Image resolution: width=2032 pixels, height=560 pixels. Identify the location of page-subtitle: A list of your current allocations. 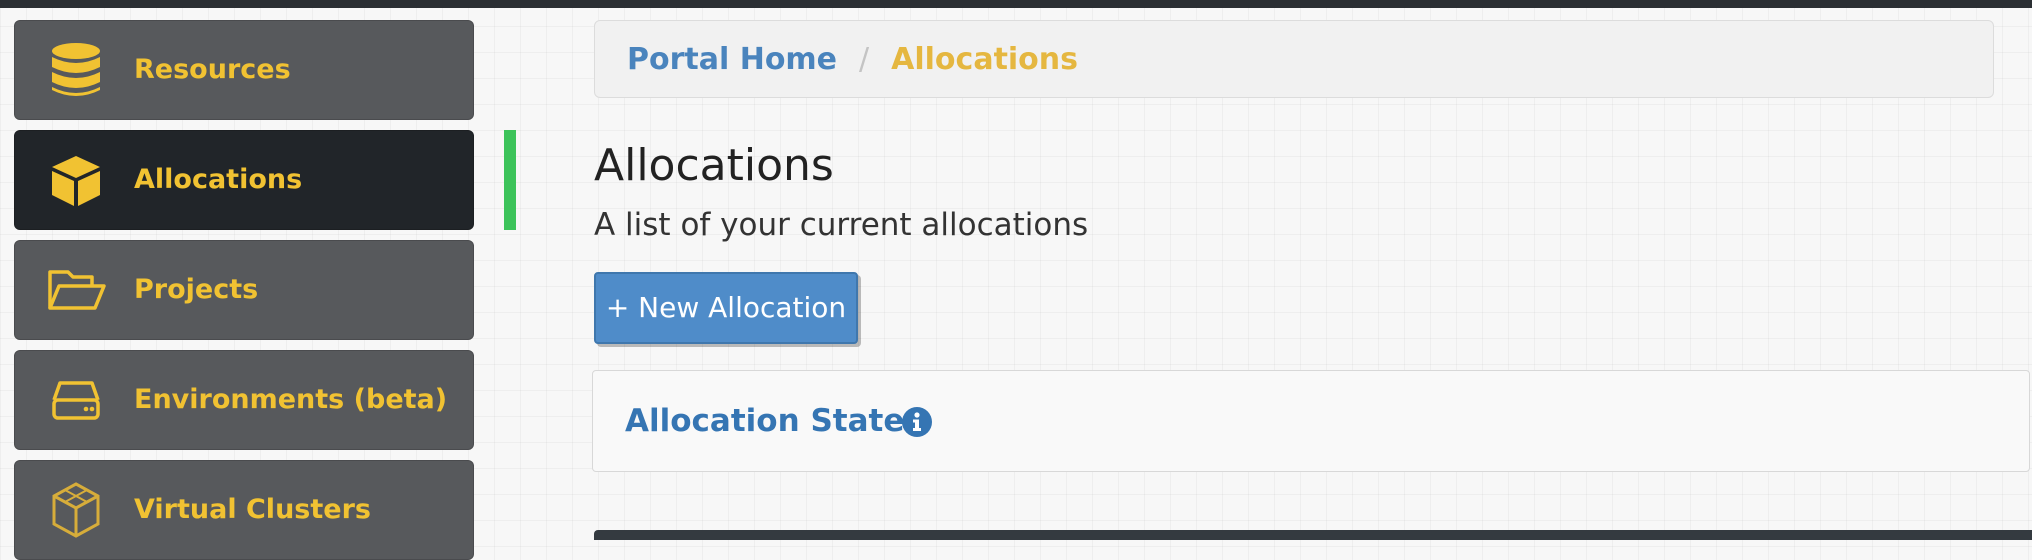
(841, 225).